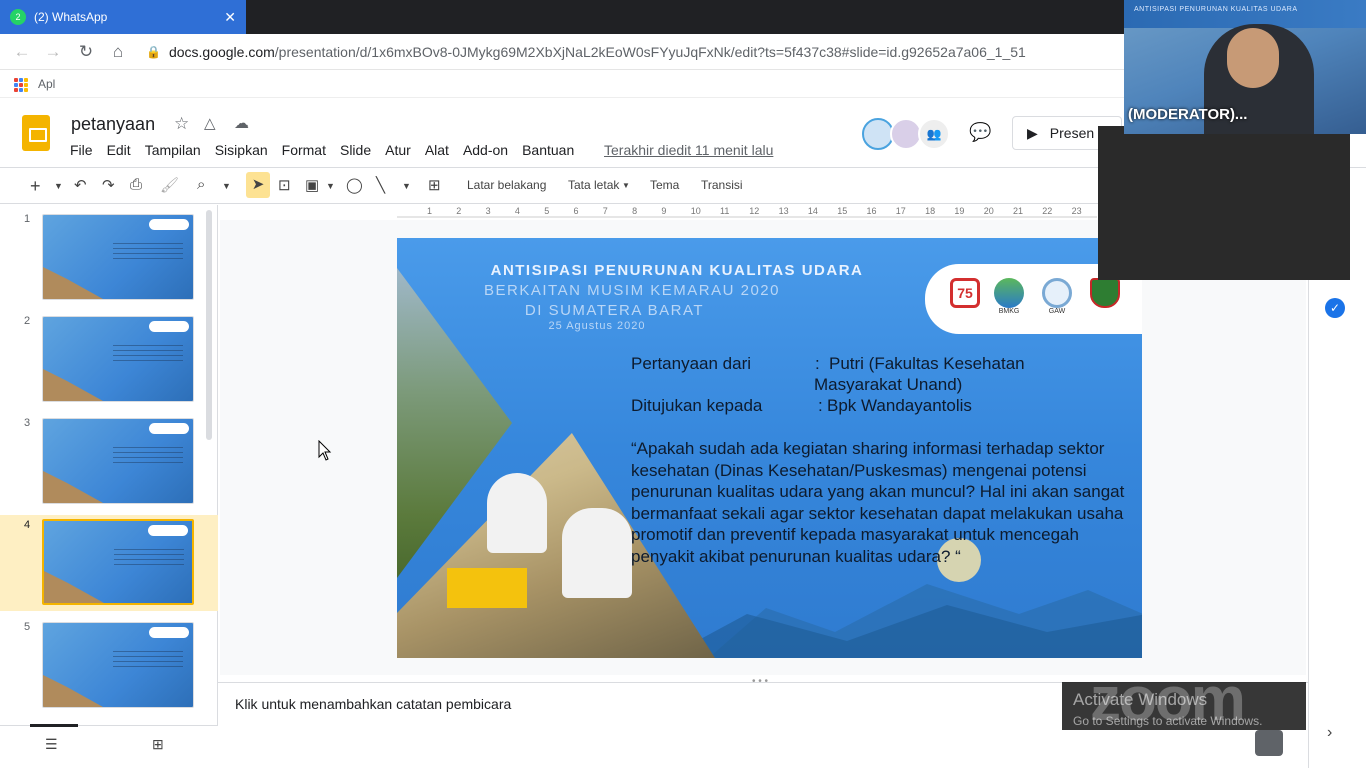 This screenshot has width=1366, height=768. Describe the element at coordinates (614, 310) in the screenshot. I see `slide-title-line3: DI SUMATERA BARAT` at that location.